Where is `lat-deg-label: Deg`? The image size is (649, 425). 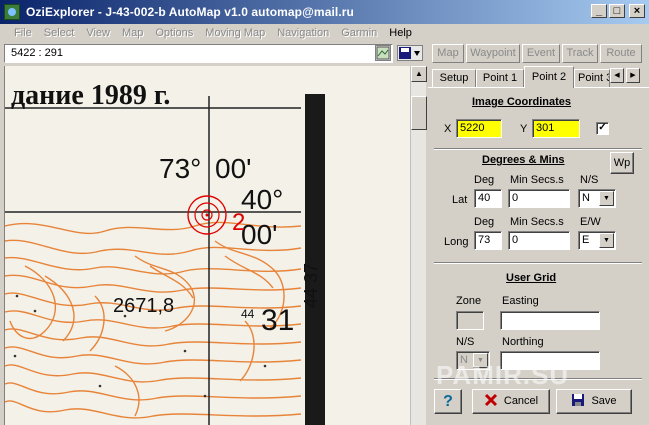 lat-deg-label: Deg is located at coordinates (484, 180).